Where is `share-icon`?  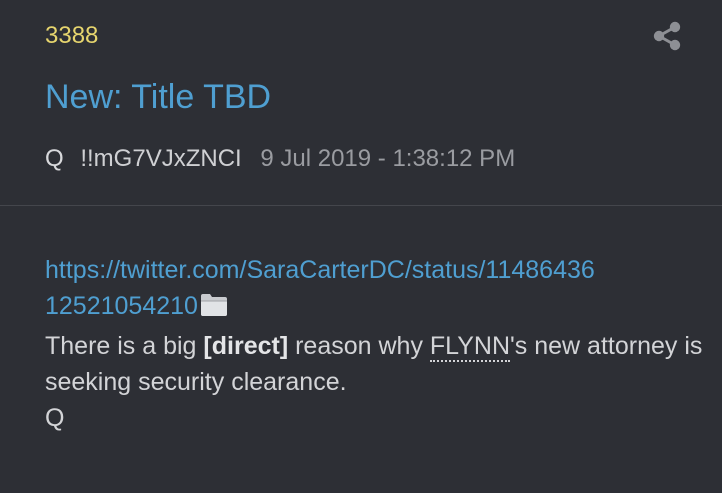 share-icon is located at coordinates (667, 36).